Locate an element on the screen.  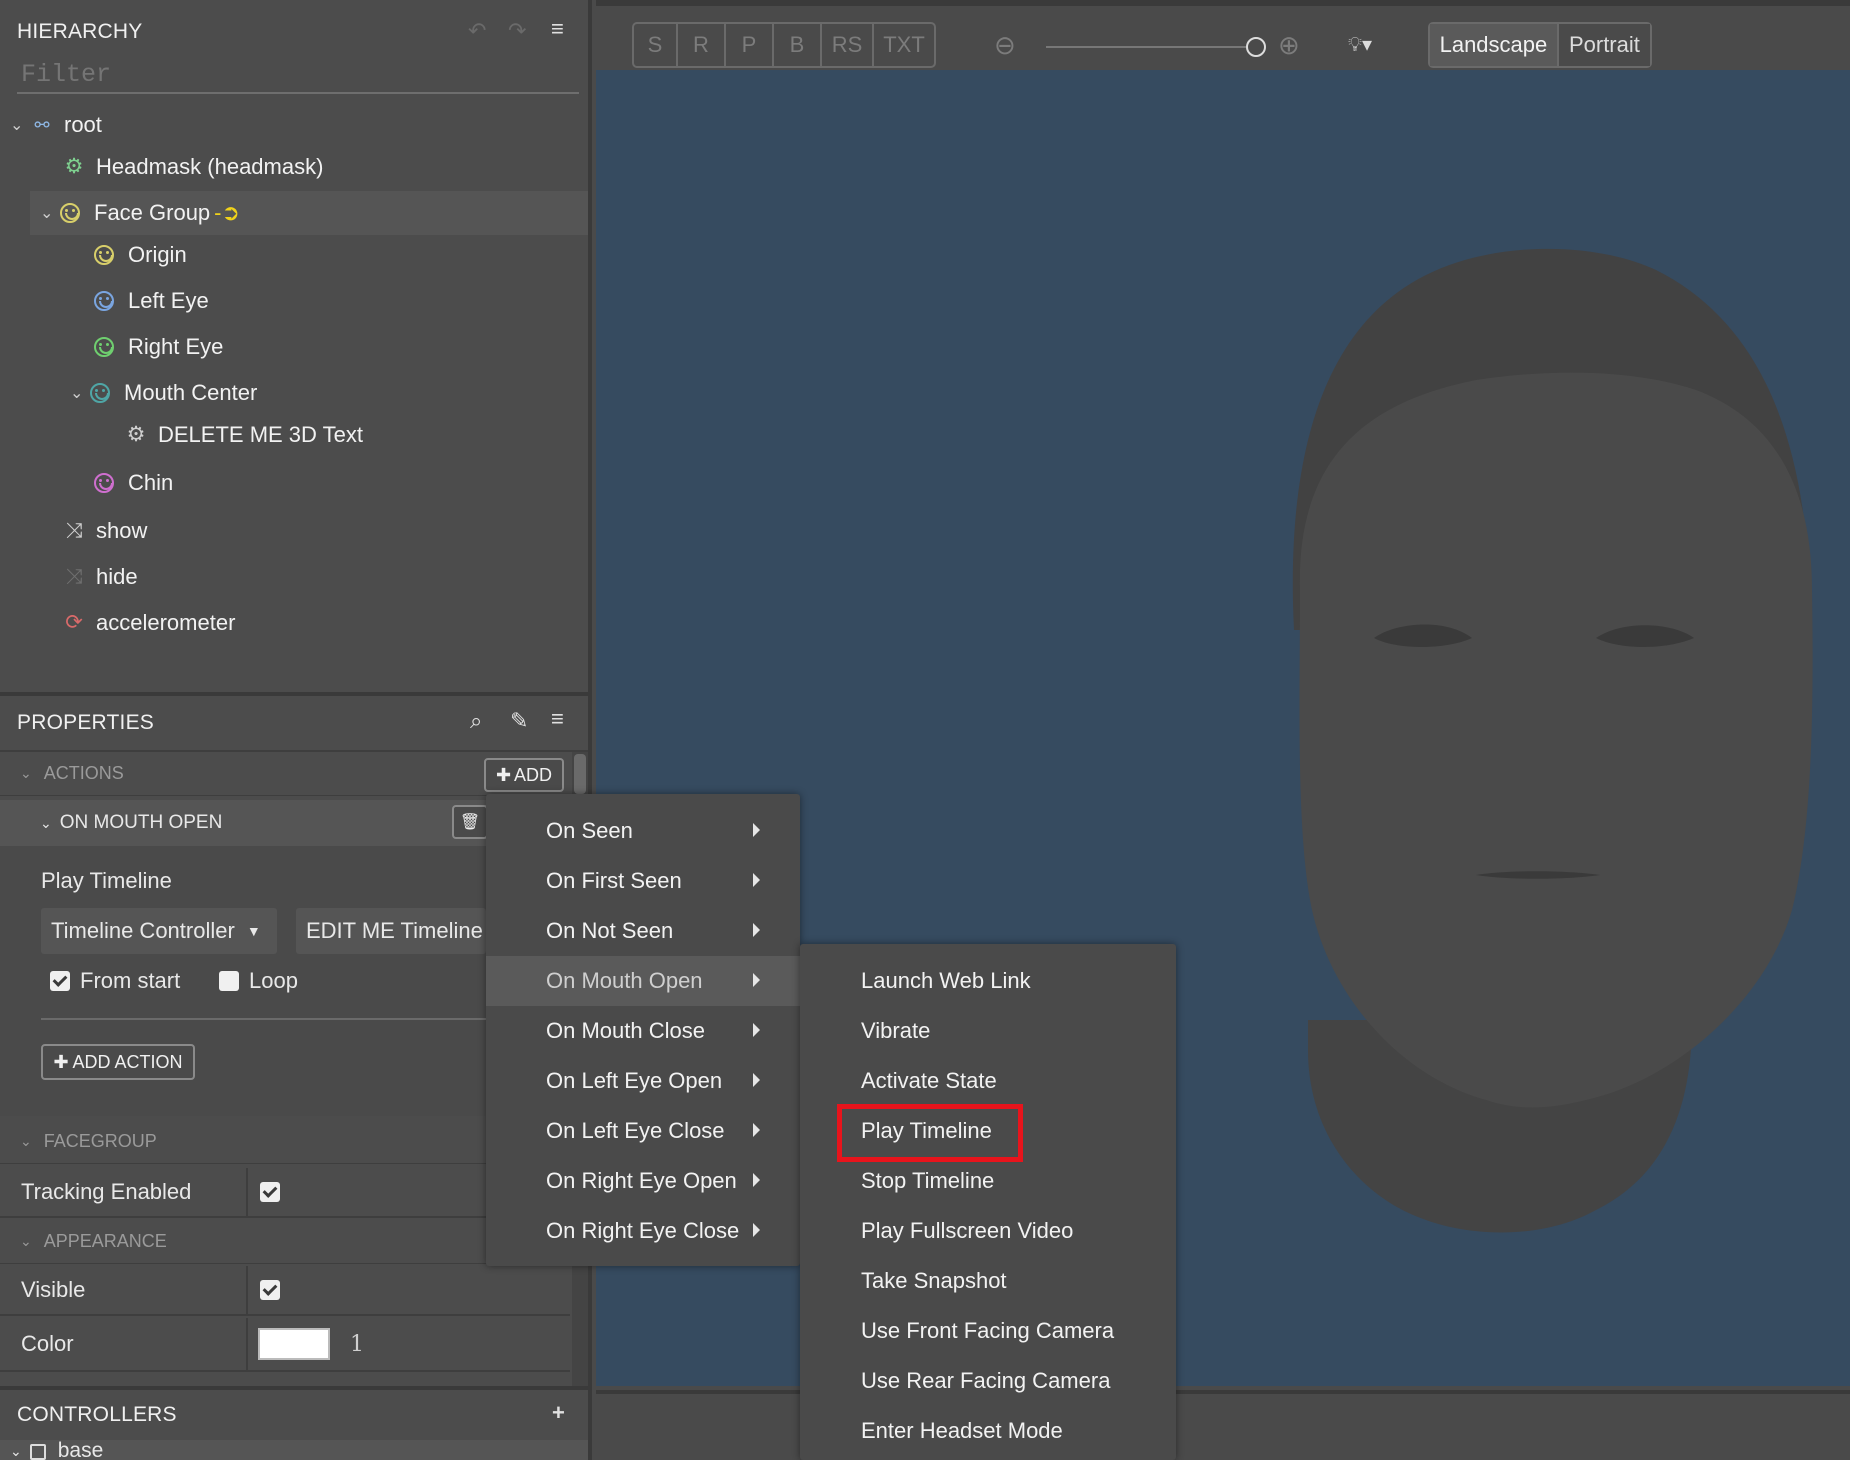
zoom-in-icon: ⊕ is located at coordinates (1289, 45).